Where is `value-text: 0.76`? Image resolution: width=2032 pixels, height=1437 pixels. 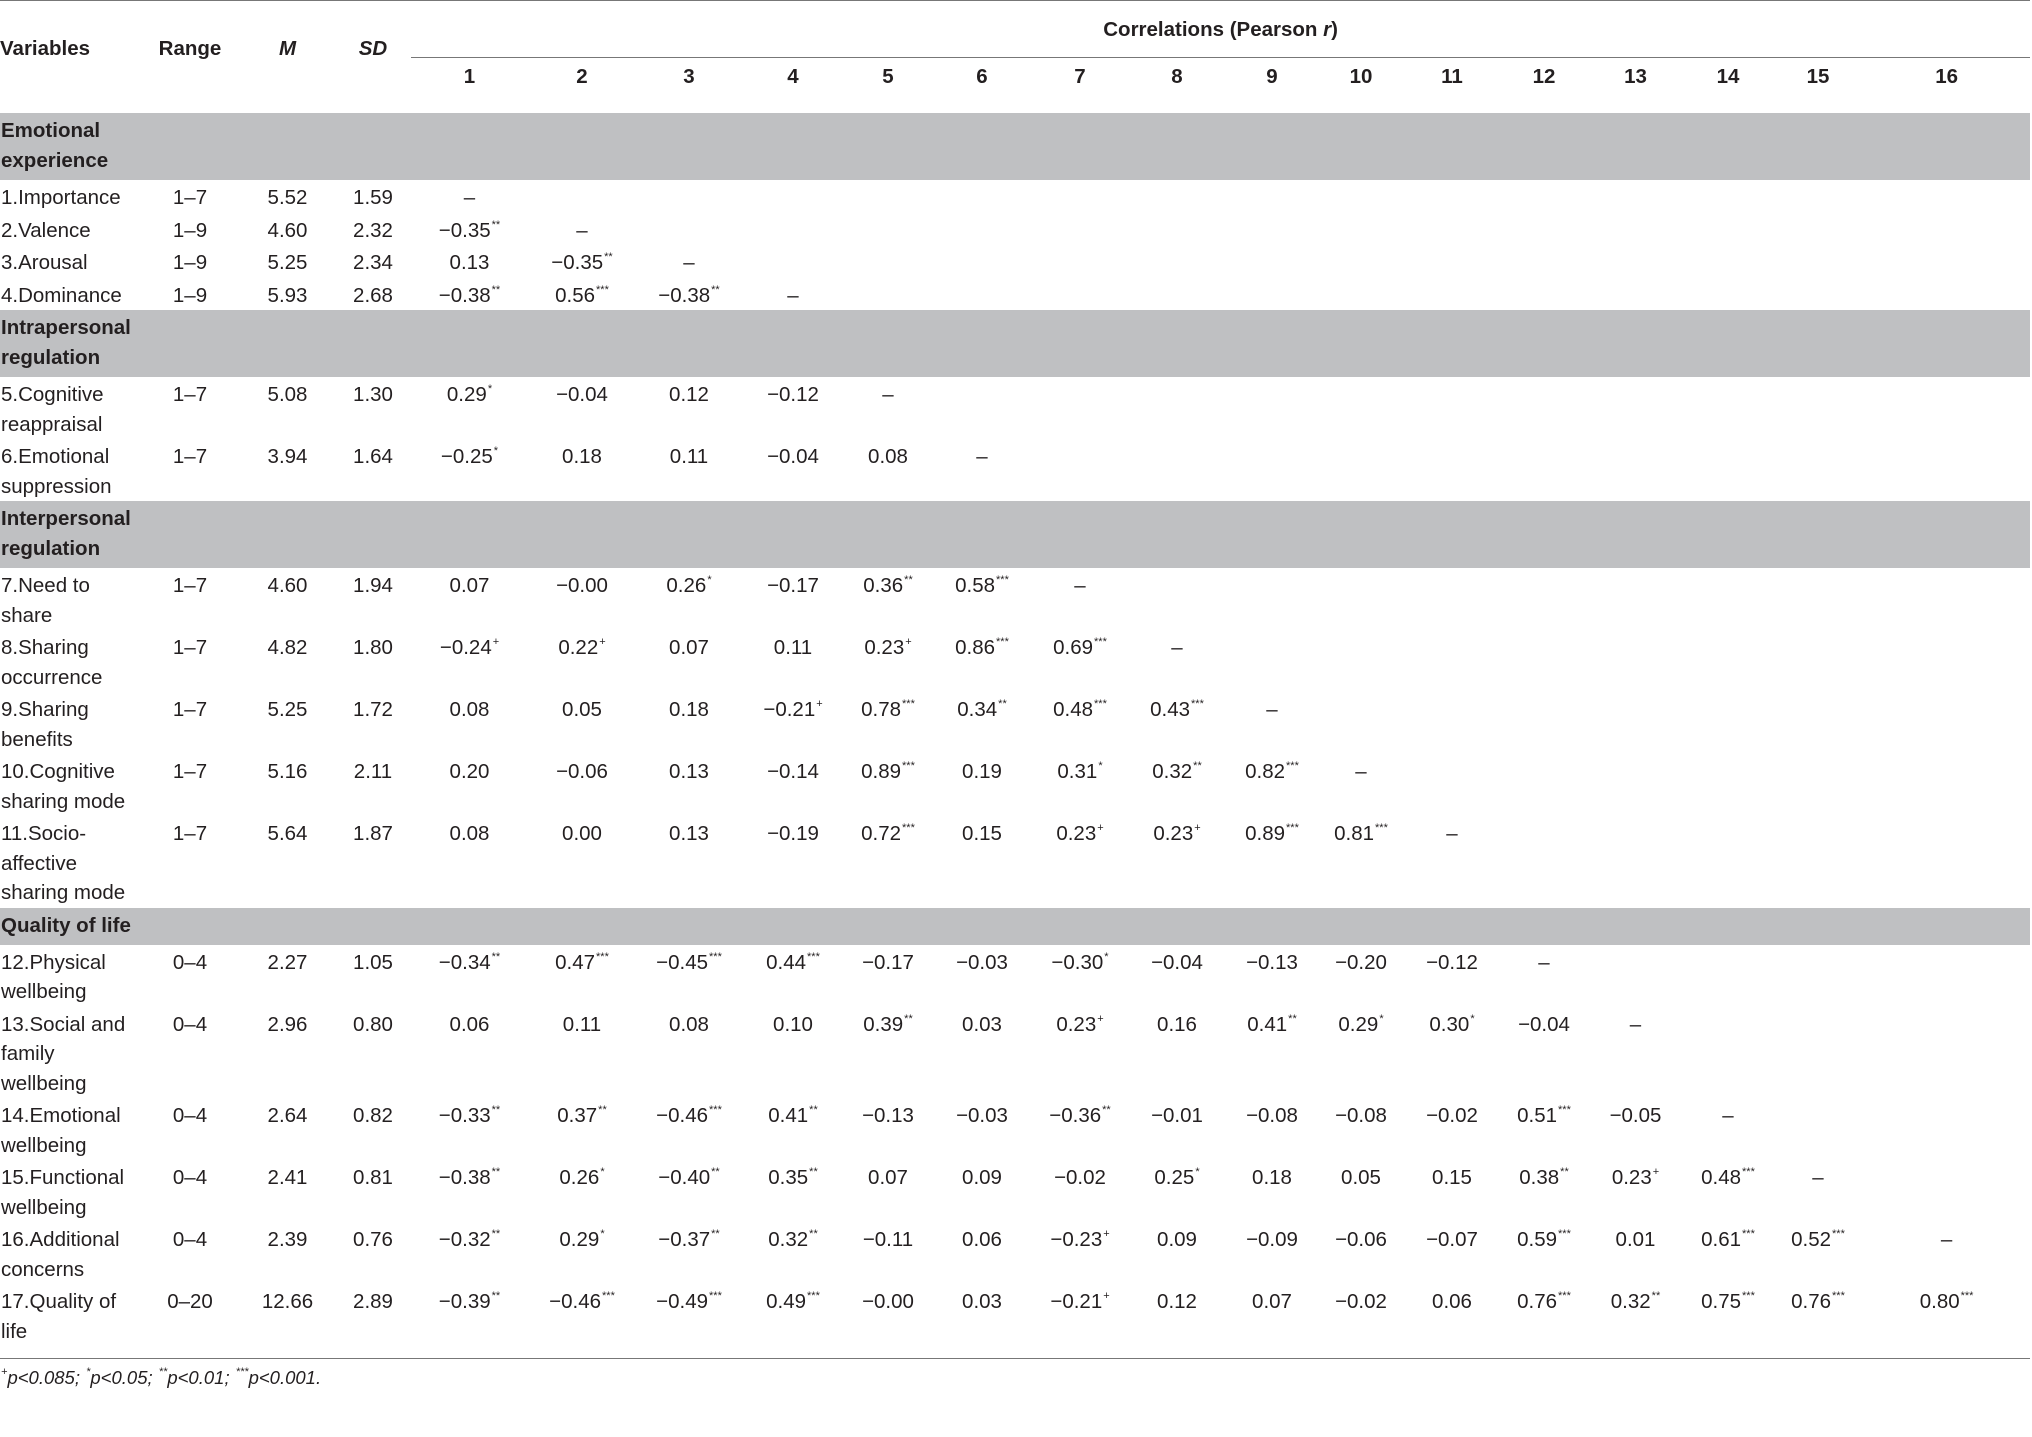
value-text: 0.76 is located at coordinates (1811, 1301).